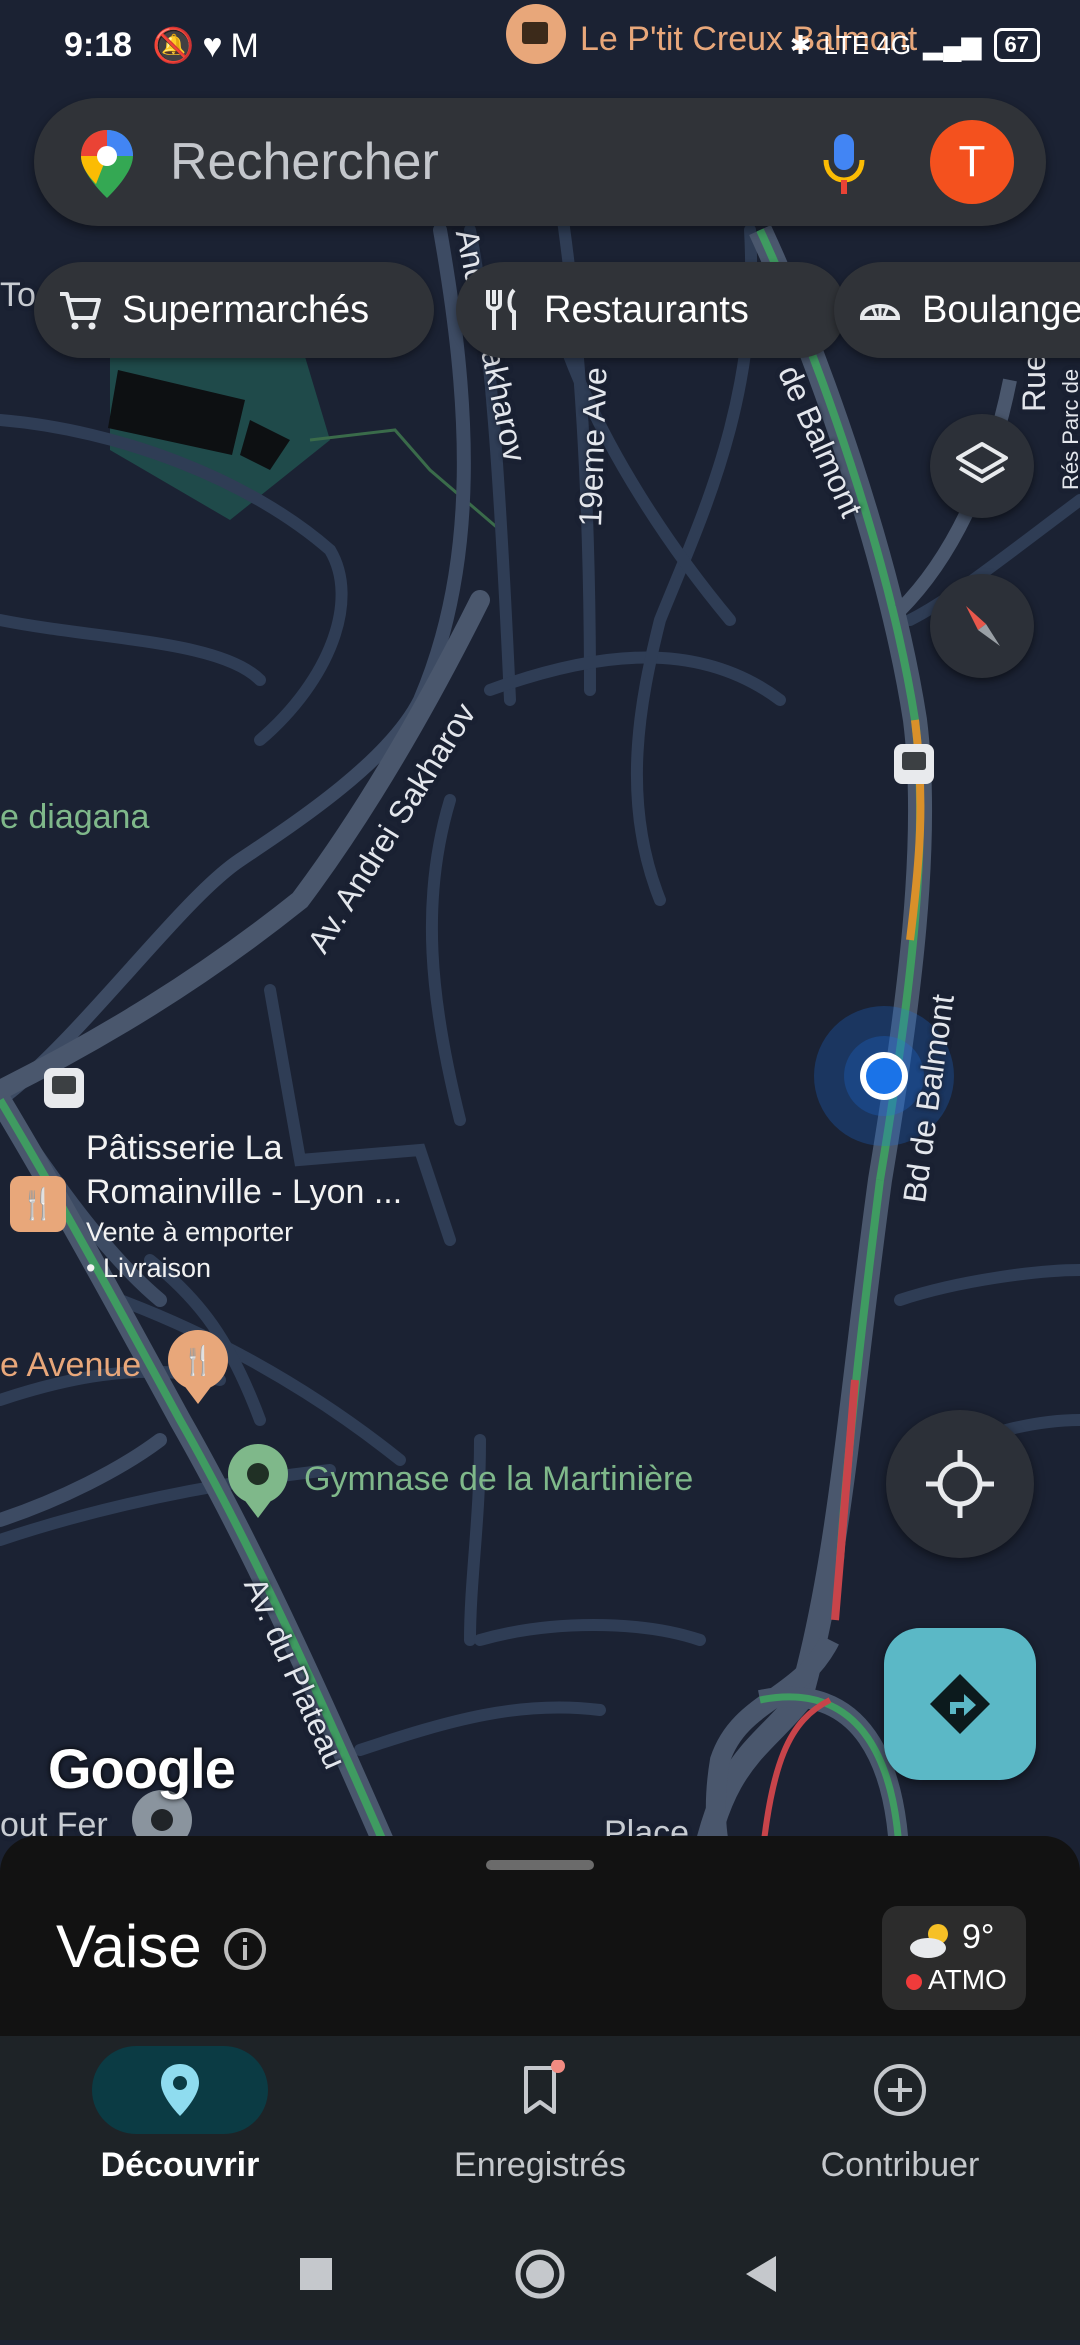  What do you see at coordinates (540, 45) in the screenshot?
I see `status-bar: 9:18 🔕♥M ✱ LTE 4G ▂▄▆ 67` at bounding box center [540, 45].